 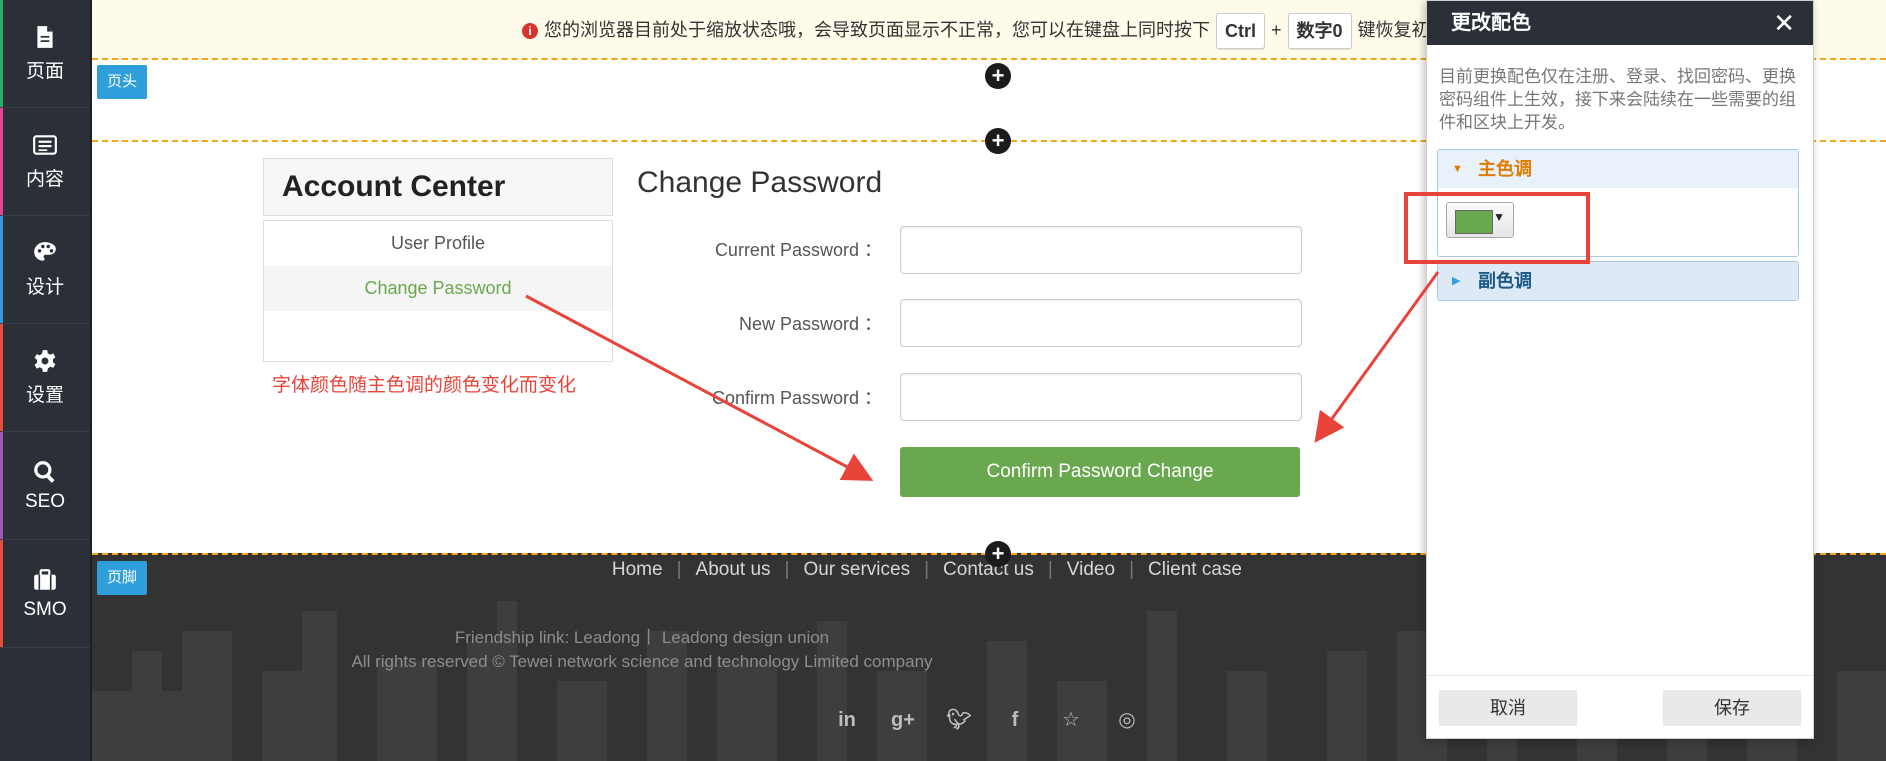 I want to click on secondary-color-panel: ▶ 副色调, so click(x=1618, y=281).